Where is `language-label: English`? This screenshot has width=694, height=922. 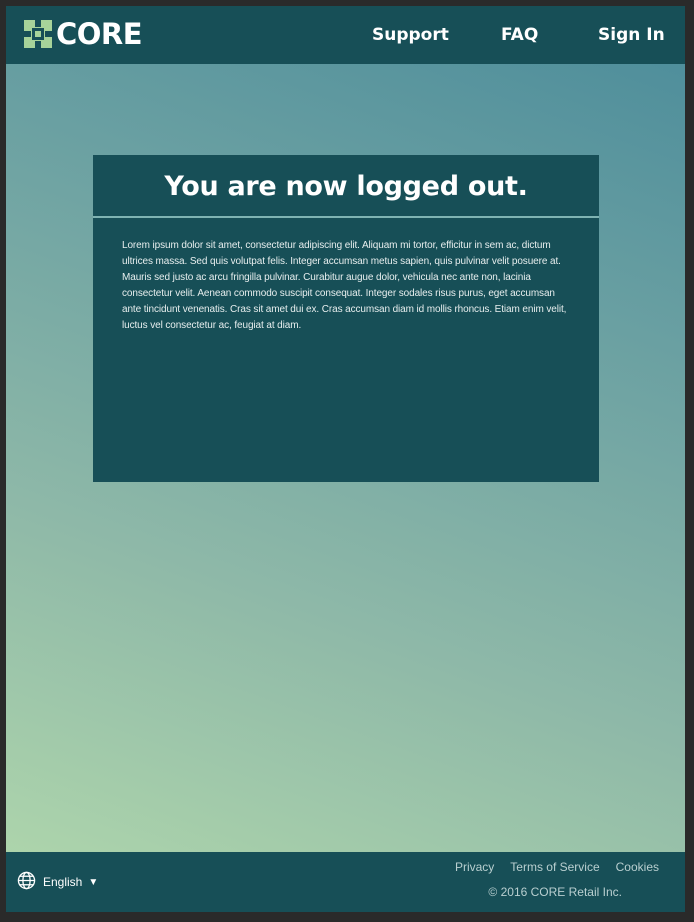
language-label: English is located at coordinates (63, 882).